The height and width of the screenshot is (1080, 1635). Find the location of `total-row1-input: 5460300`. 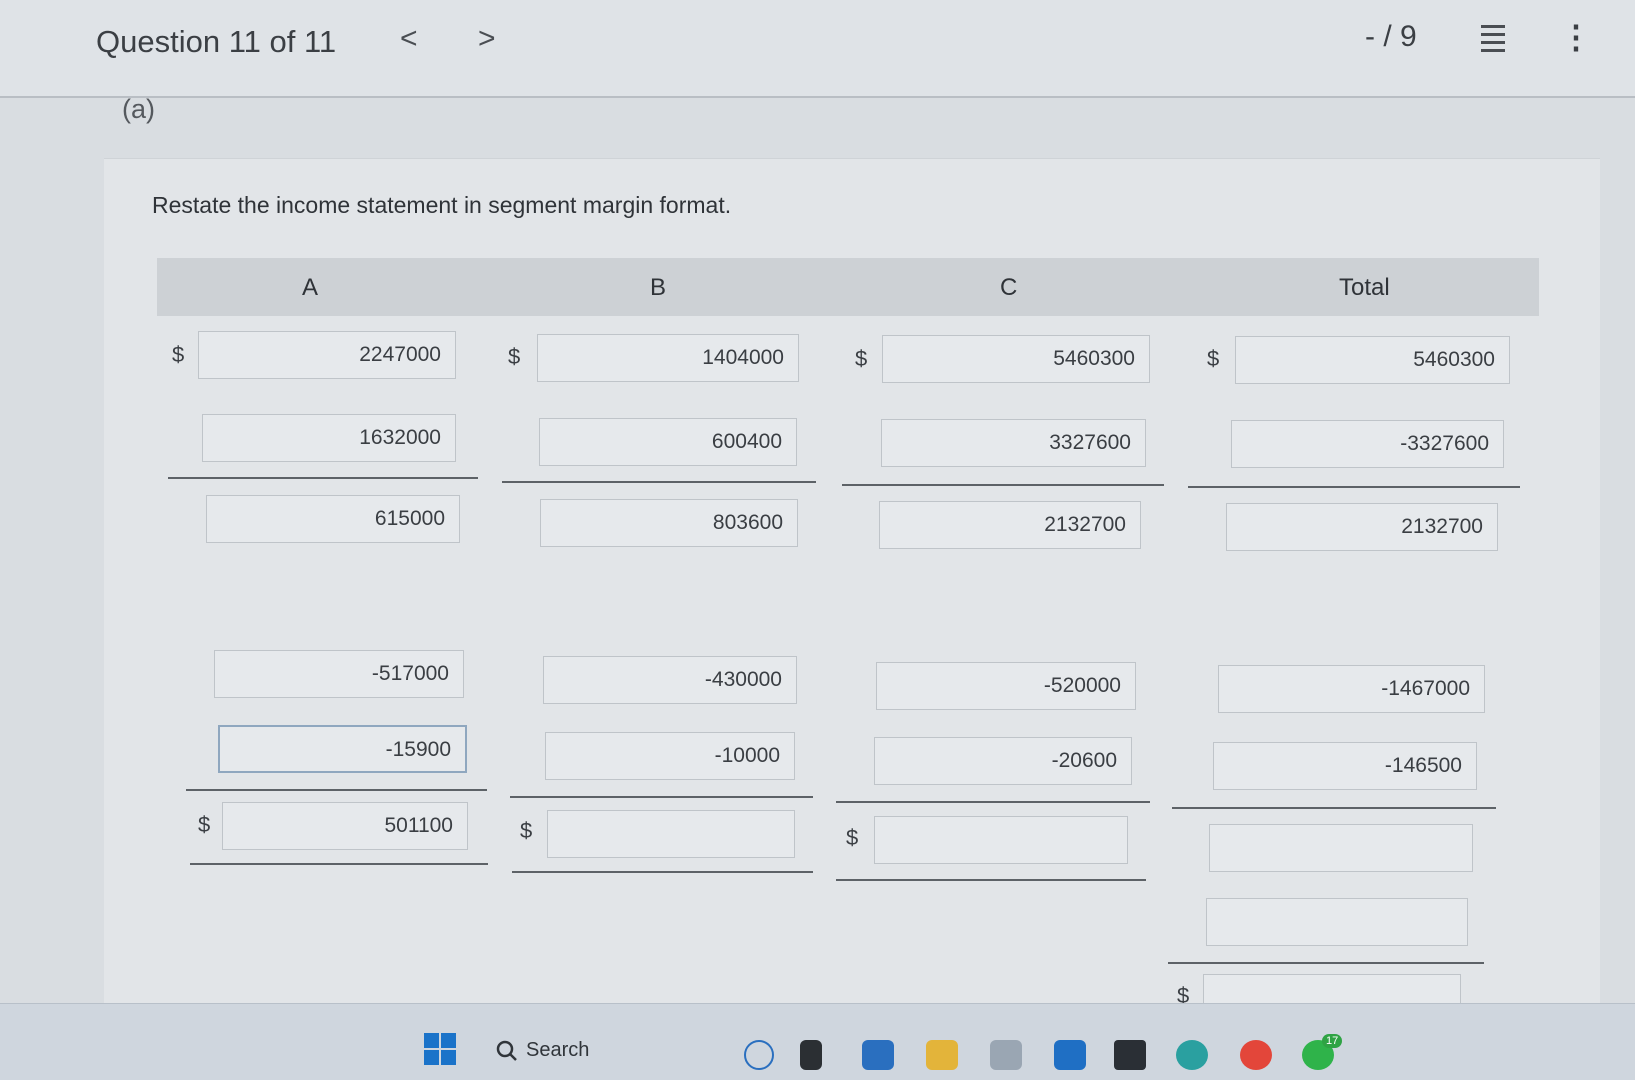

total-row1-input: 5460300 is located at coordinates (1372, 360).